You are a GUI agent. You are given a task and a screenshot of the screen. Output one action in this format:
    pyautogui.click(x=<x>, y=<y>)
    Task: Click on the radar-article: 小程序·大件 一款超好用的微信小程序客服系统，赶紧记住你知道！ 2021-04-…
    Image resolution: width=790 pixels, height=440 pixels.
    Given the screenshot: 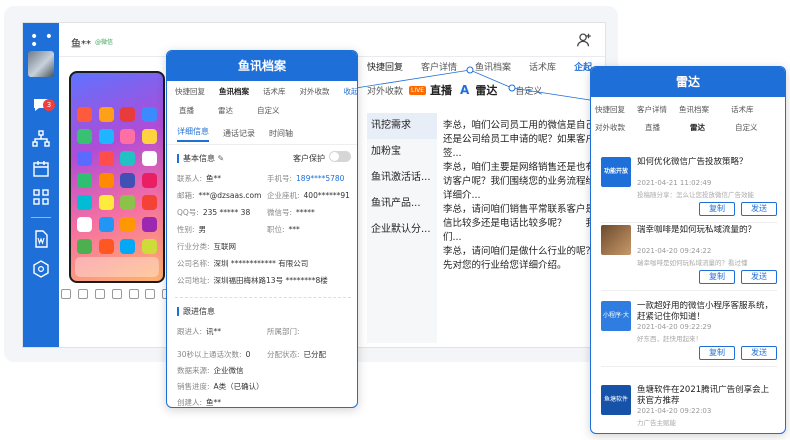 What is the action you would take?
    pyautogui.click(x=689, y=334)
    